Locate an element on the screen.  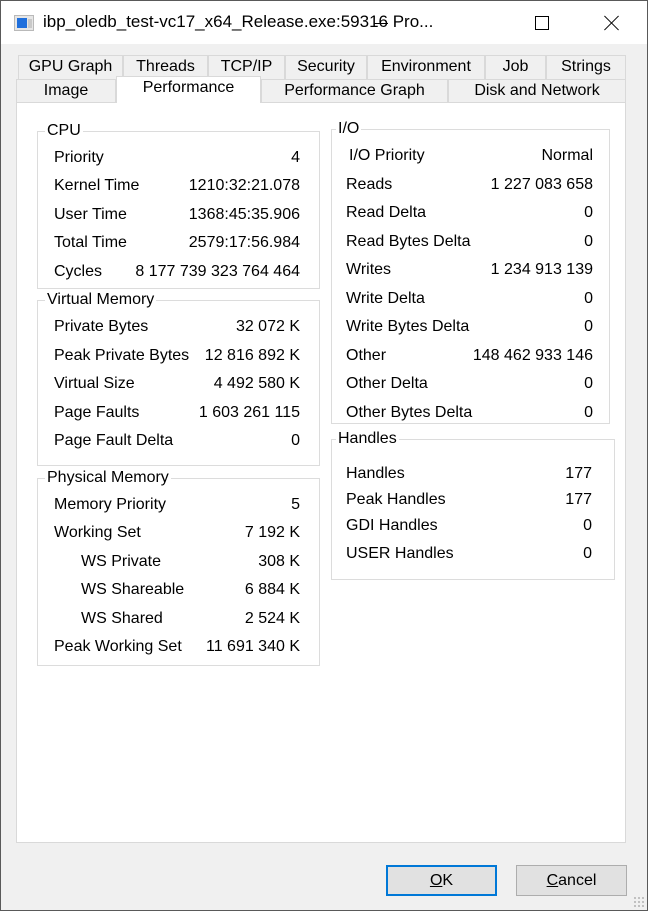
cpu-row-user-time: User Time ‪1368:45:35.906‬ is located at coordinates (178, 215).